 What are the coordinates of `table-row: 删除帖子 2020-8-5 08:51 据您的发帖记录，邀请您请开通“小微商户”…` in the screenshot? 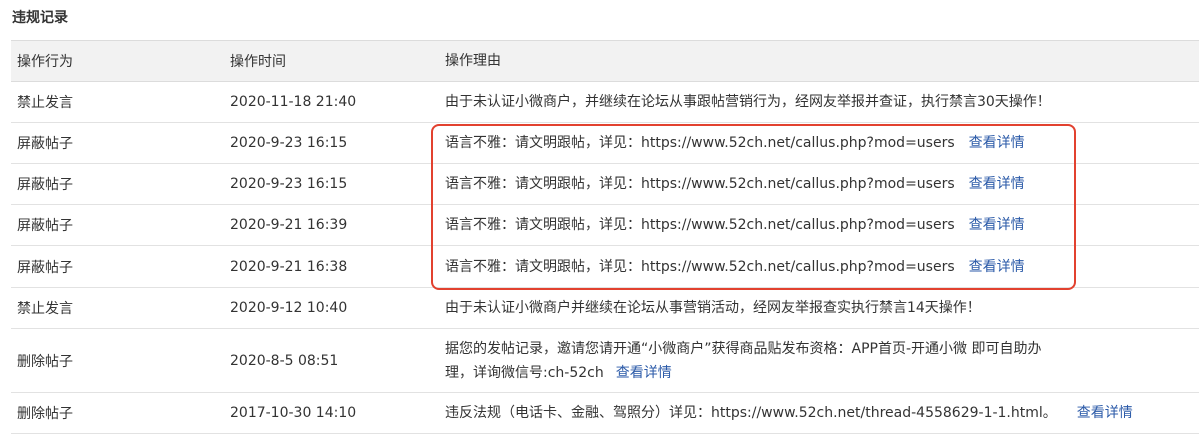 It's located at (605, 361).